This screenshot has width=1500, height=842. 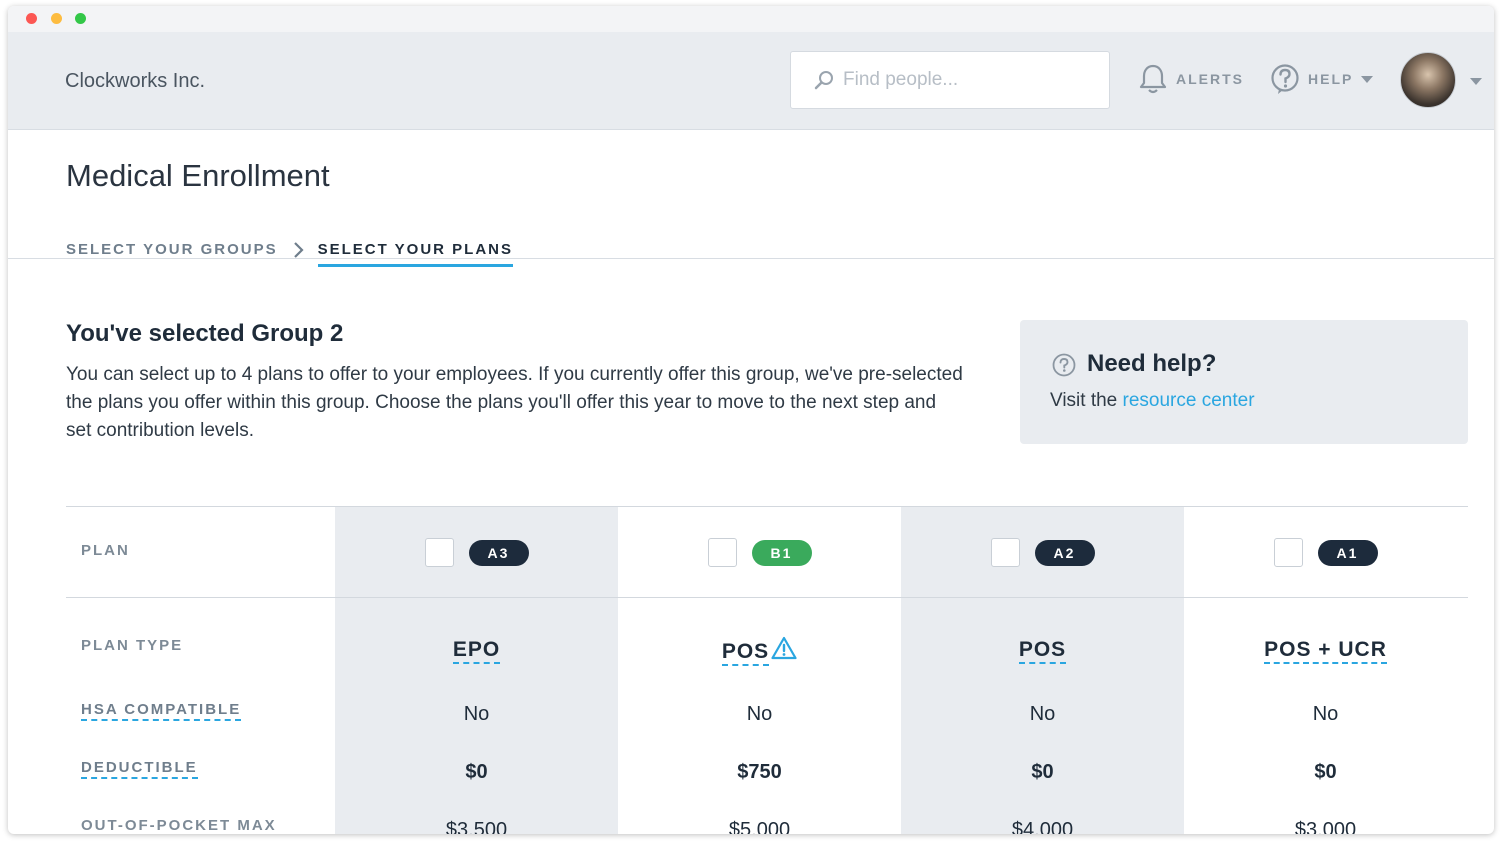 I want to click on row-label-deductible: DEDUCTIBLE, so click(x=139, y=769).